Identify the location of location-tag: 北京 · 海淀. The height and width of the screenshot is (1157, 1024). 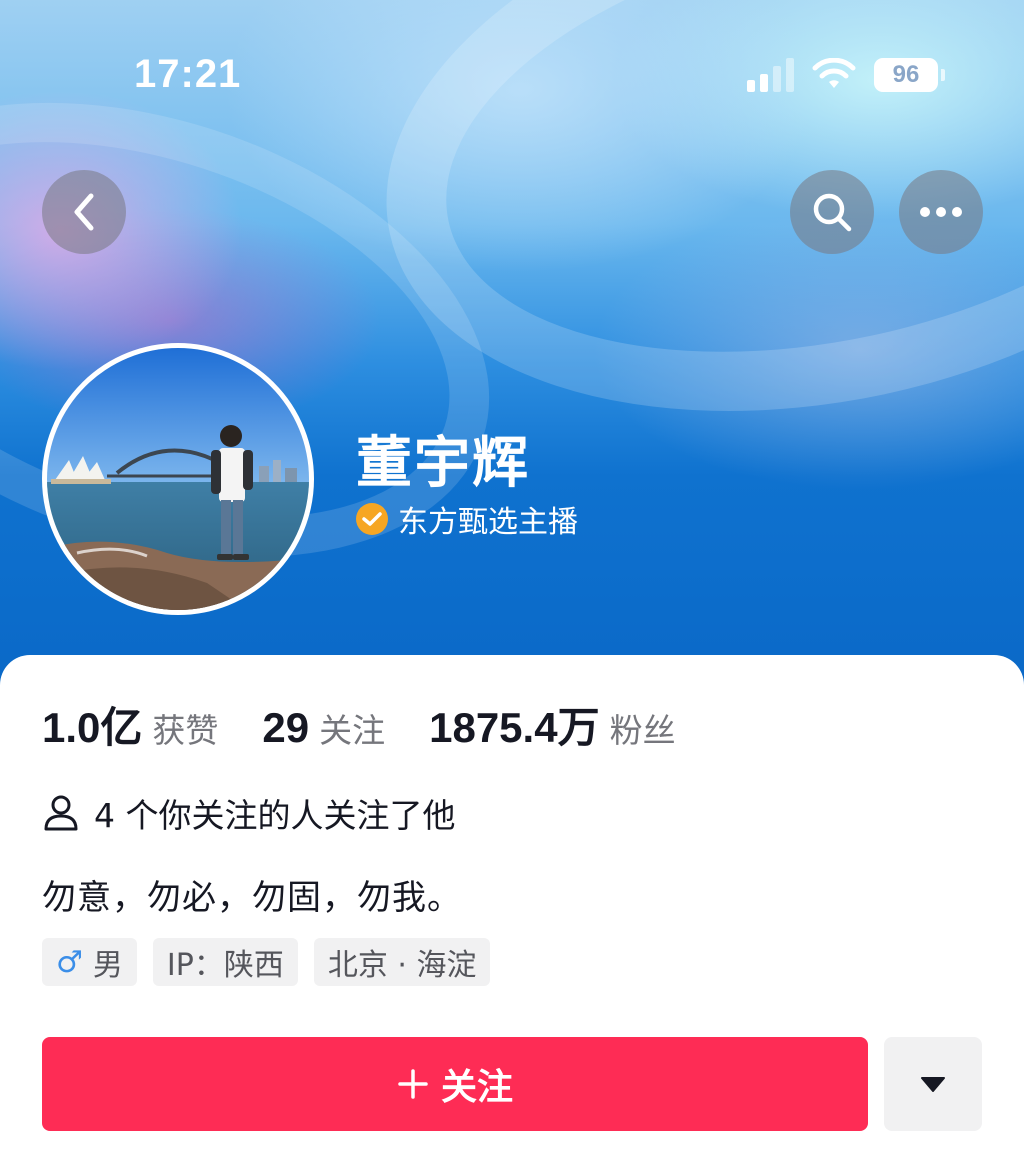
(402, 962).